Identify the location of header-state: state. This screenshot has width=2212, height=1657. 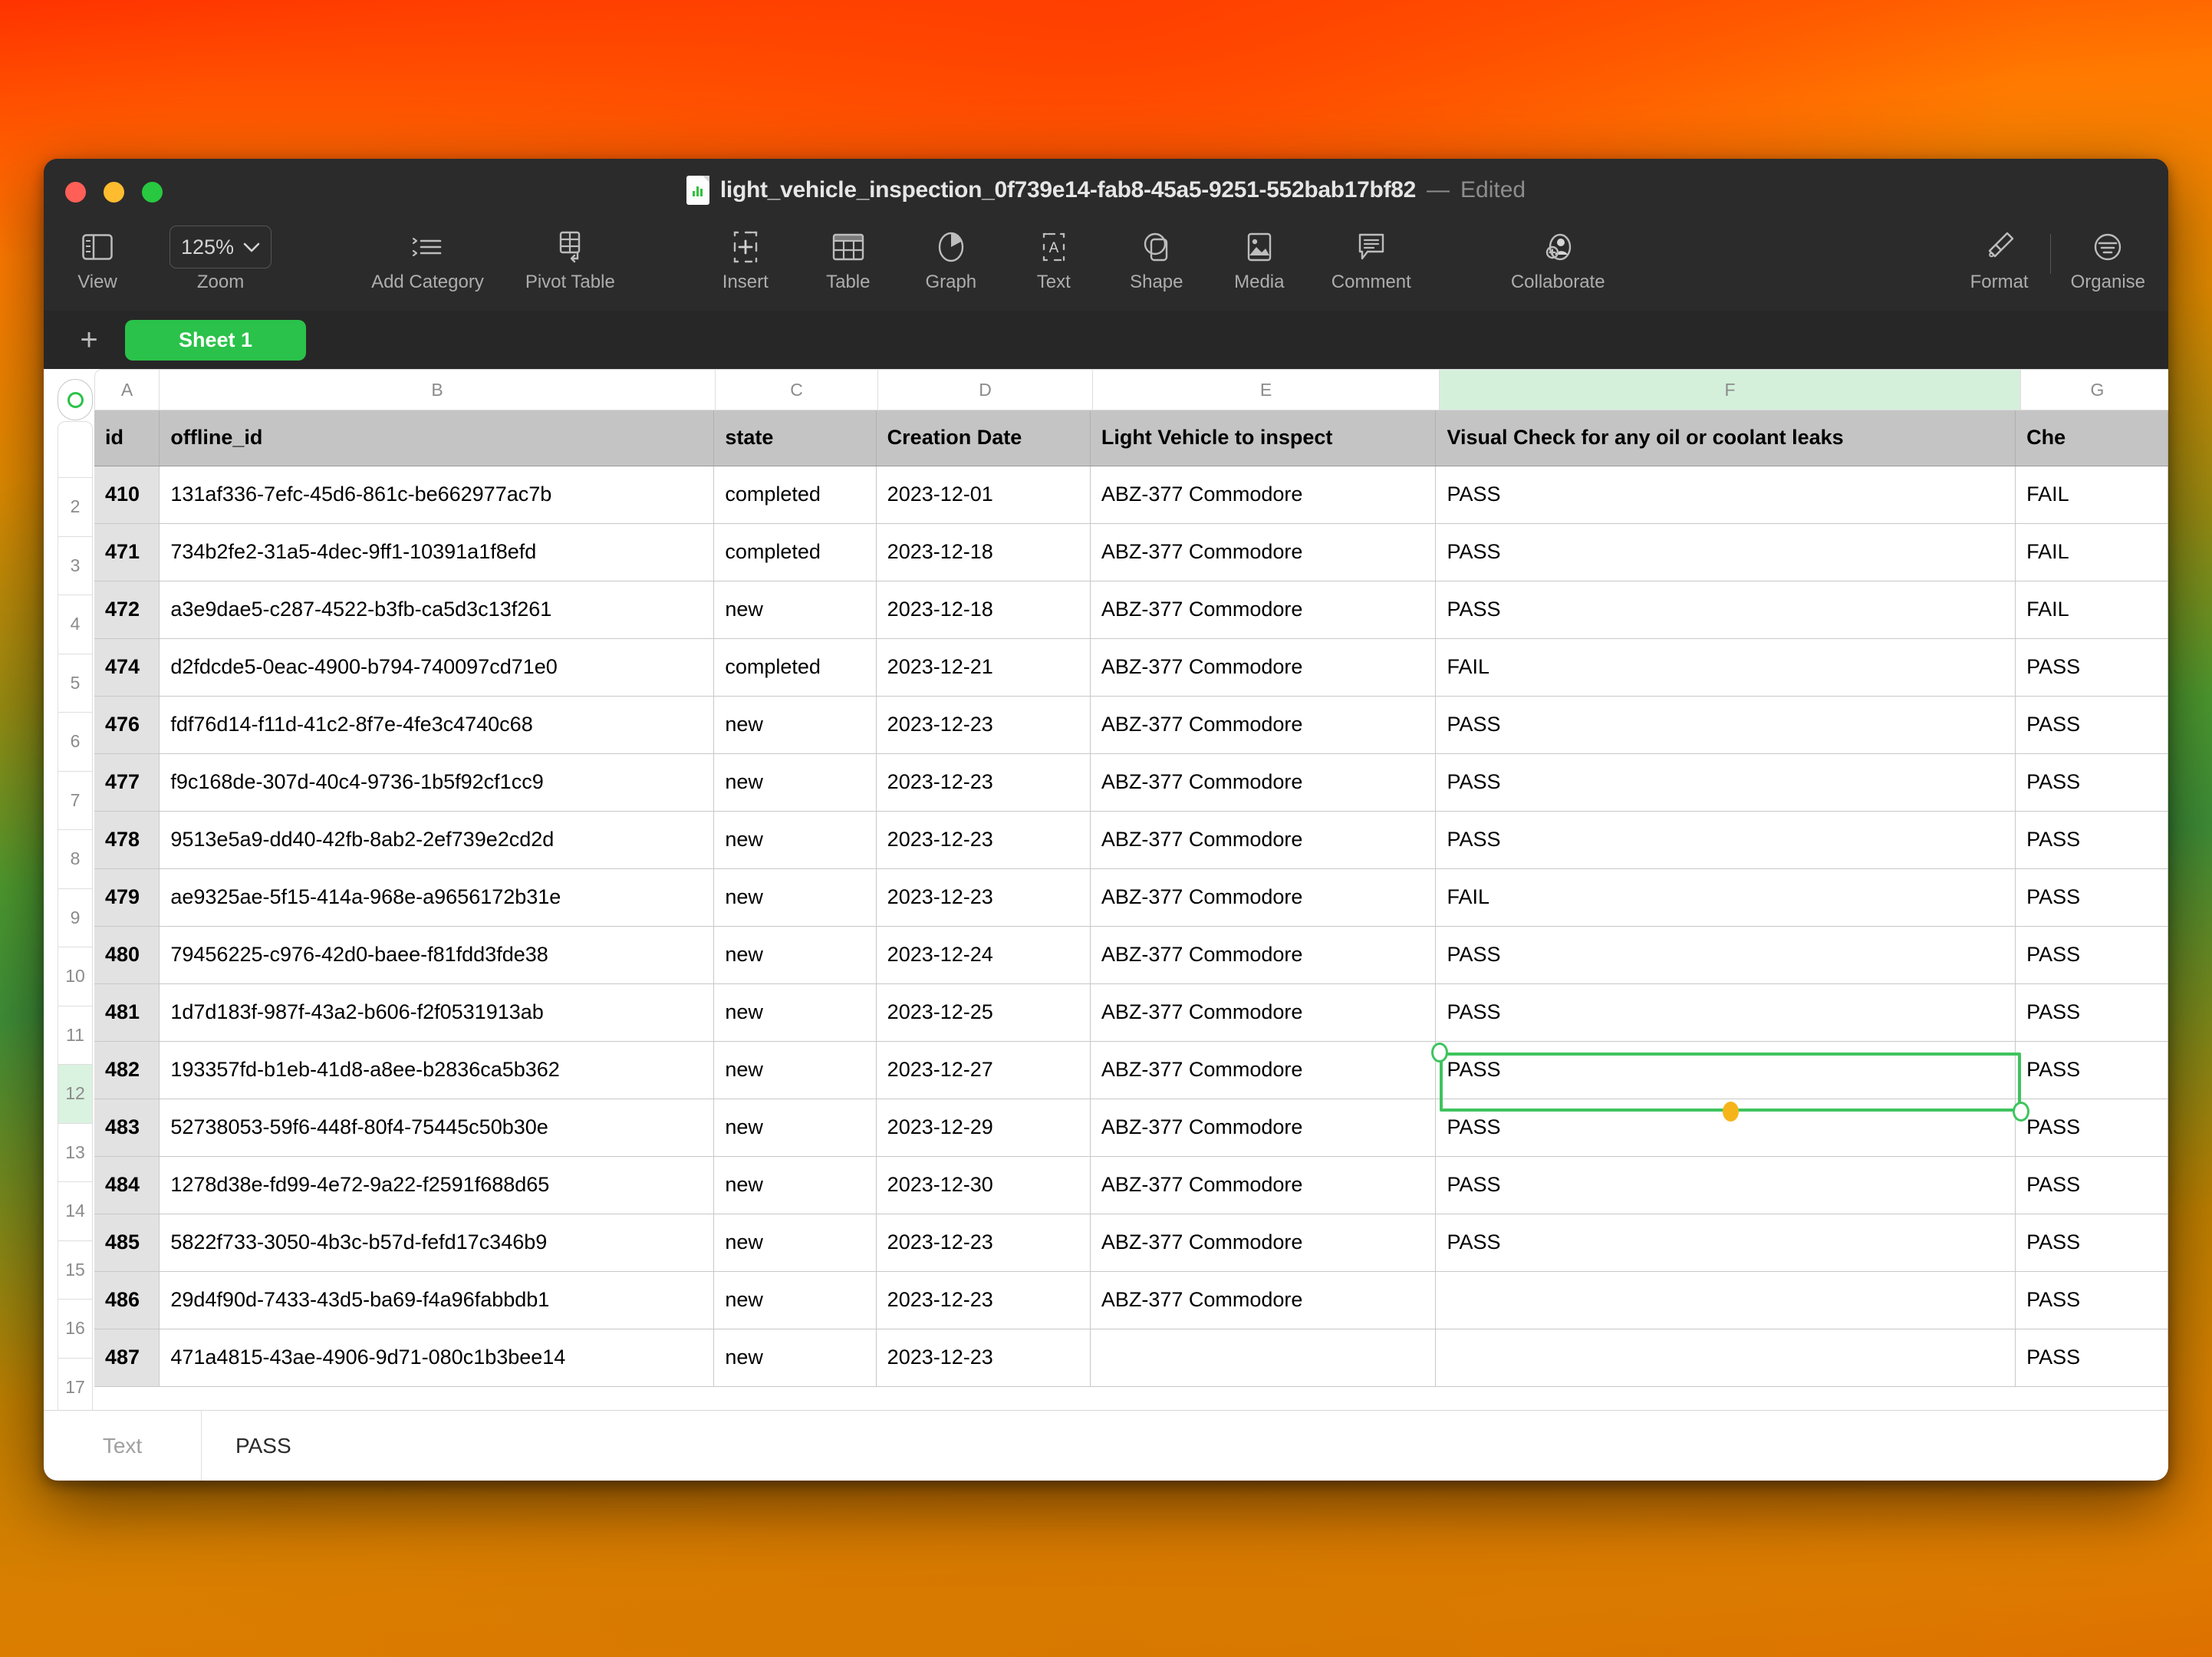
(795, 438).